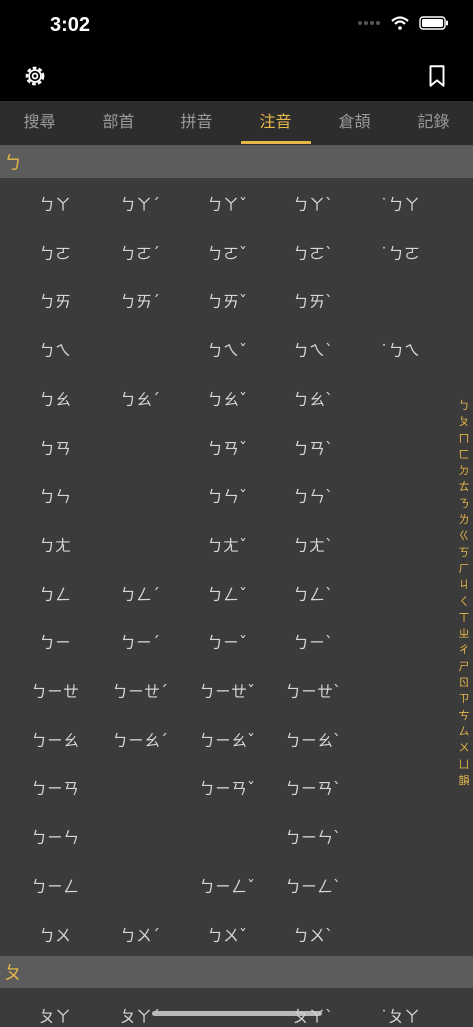  What do you see at coordinates (55, 885) in the screenshot?
I see `syllable-cell: ㄅㄧㄥ` at bounding box center [55, 885].